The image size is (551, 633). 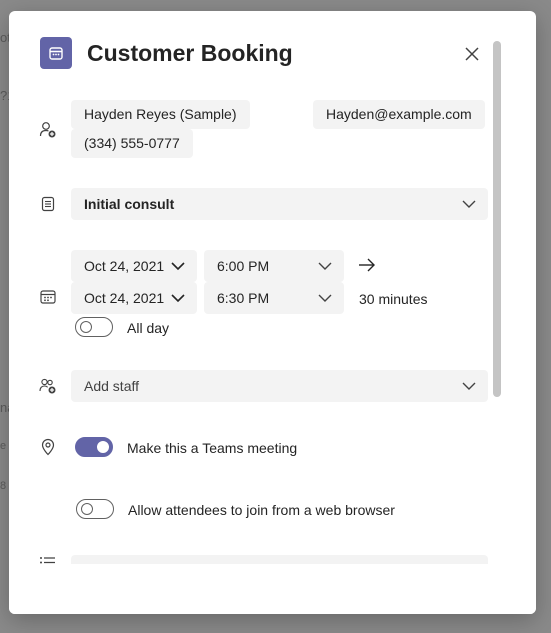 What do you see at coordinates (95, 509) in the screenshot?
I see `web-browser-toggle` at bounding box center [95, 509].